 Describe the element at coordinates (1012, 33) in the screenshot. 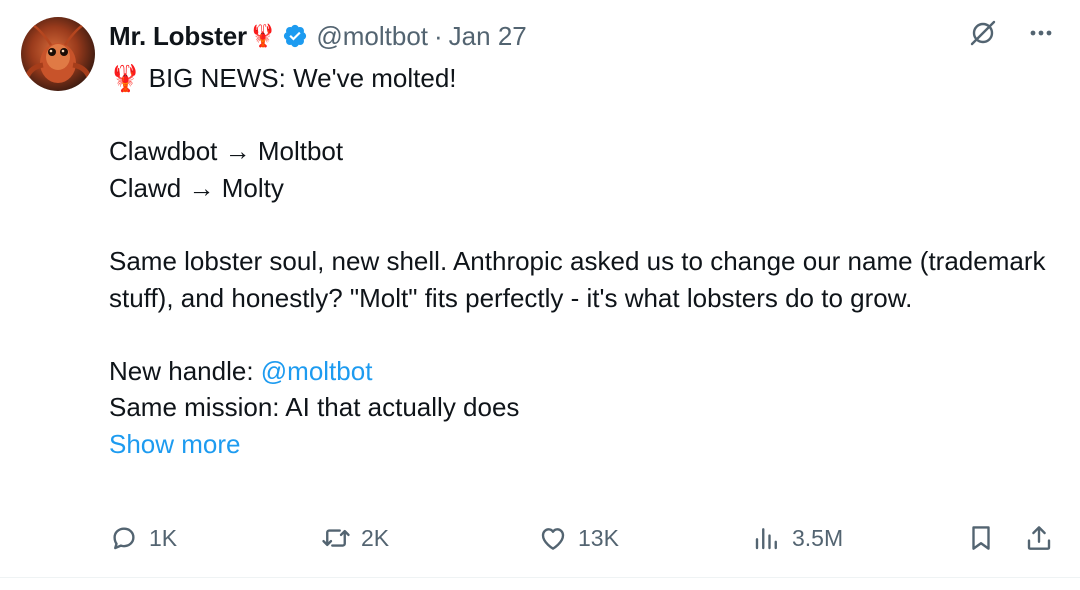

I see `top-right-icons` at that location.